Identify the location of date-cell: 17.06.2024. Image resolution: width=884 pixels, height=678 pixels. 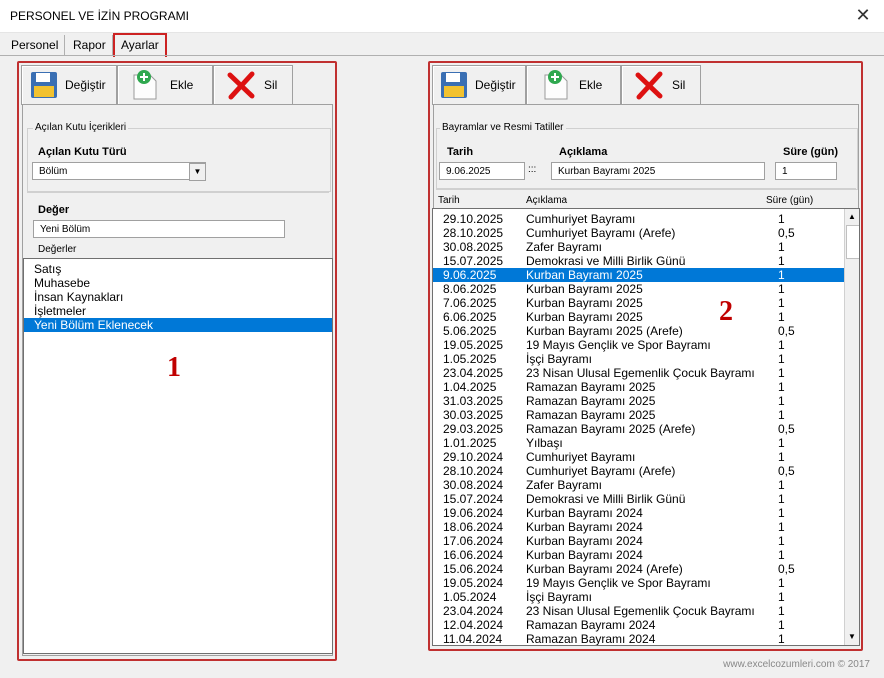
(473, 541).